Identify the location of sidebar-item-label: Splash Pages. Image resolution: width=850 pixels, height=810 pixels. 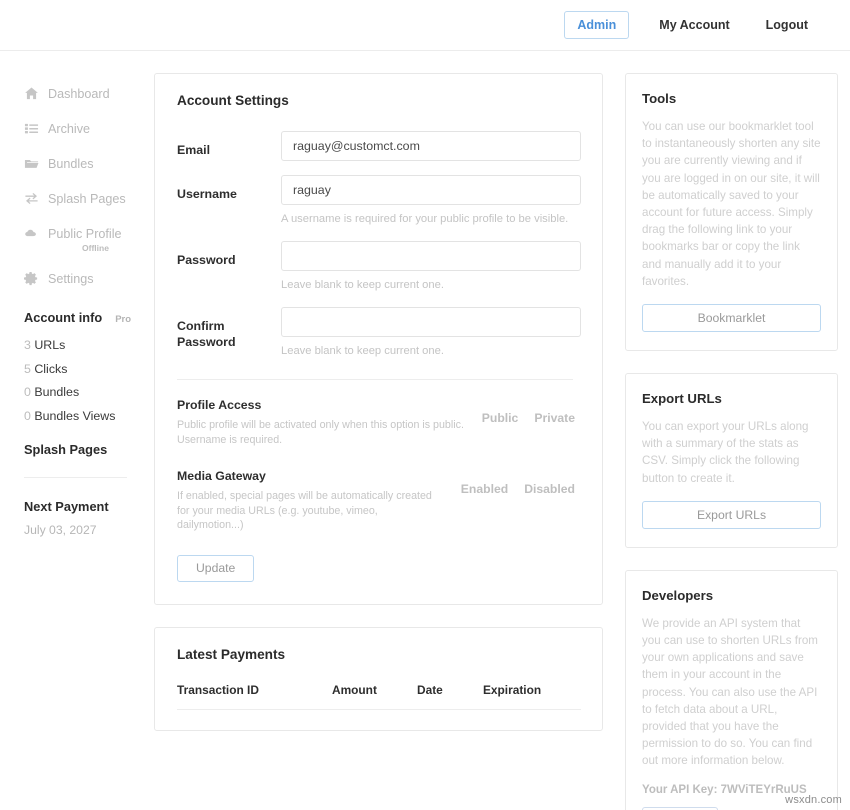
(87, 198).